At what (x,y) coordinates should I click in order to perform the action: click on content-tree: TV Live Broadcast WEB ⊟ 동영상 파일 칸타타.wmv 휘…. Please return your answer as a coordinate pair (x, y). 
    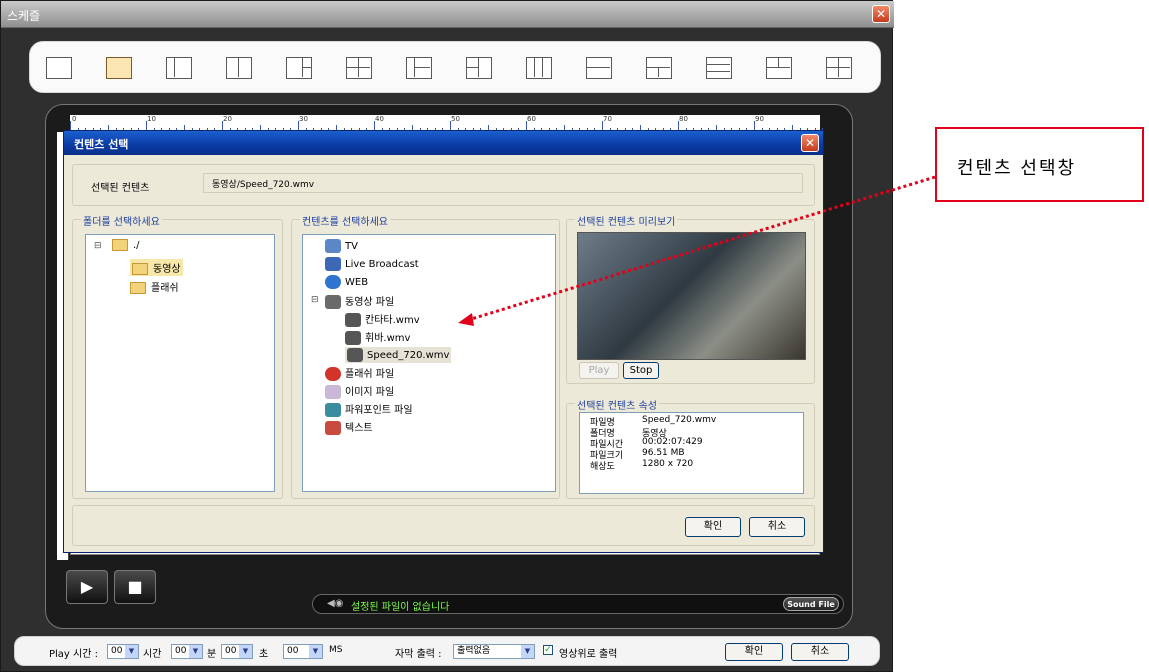
    Looking at the image, I should click on (429, 363).